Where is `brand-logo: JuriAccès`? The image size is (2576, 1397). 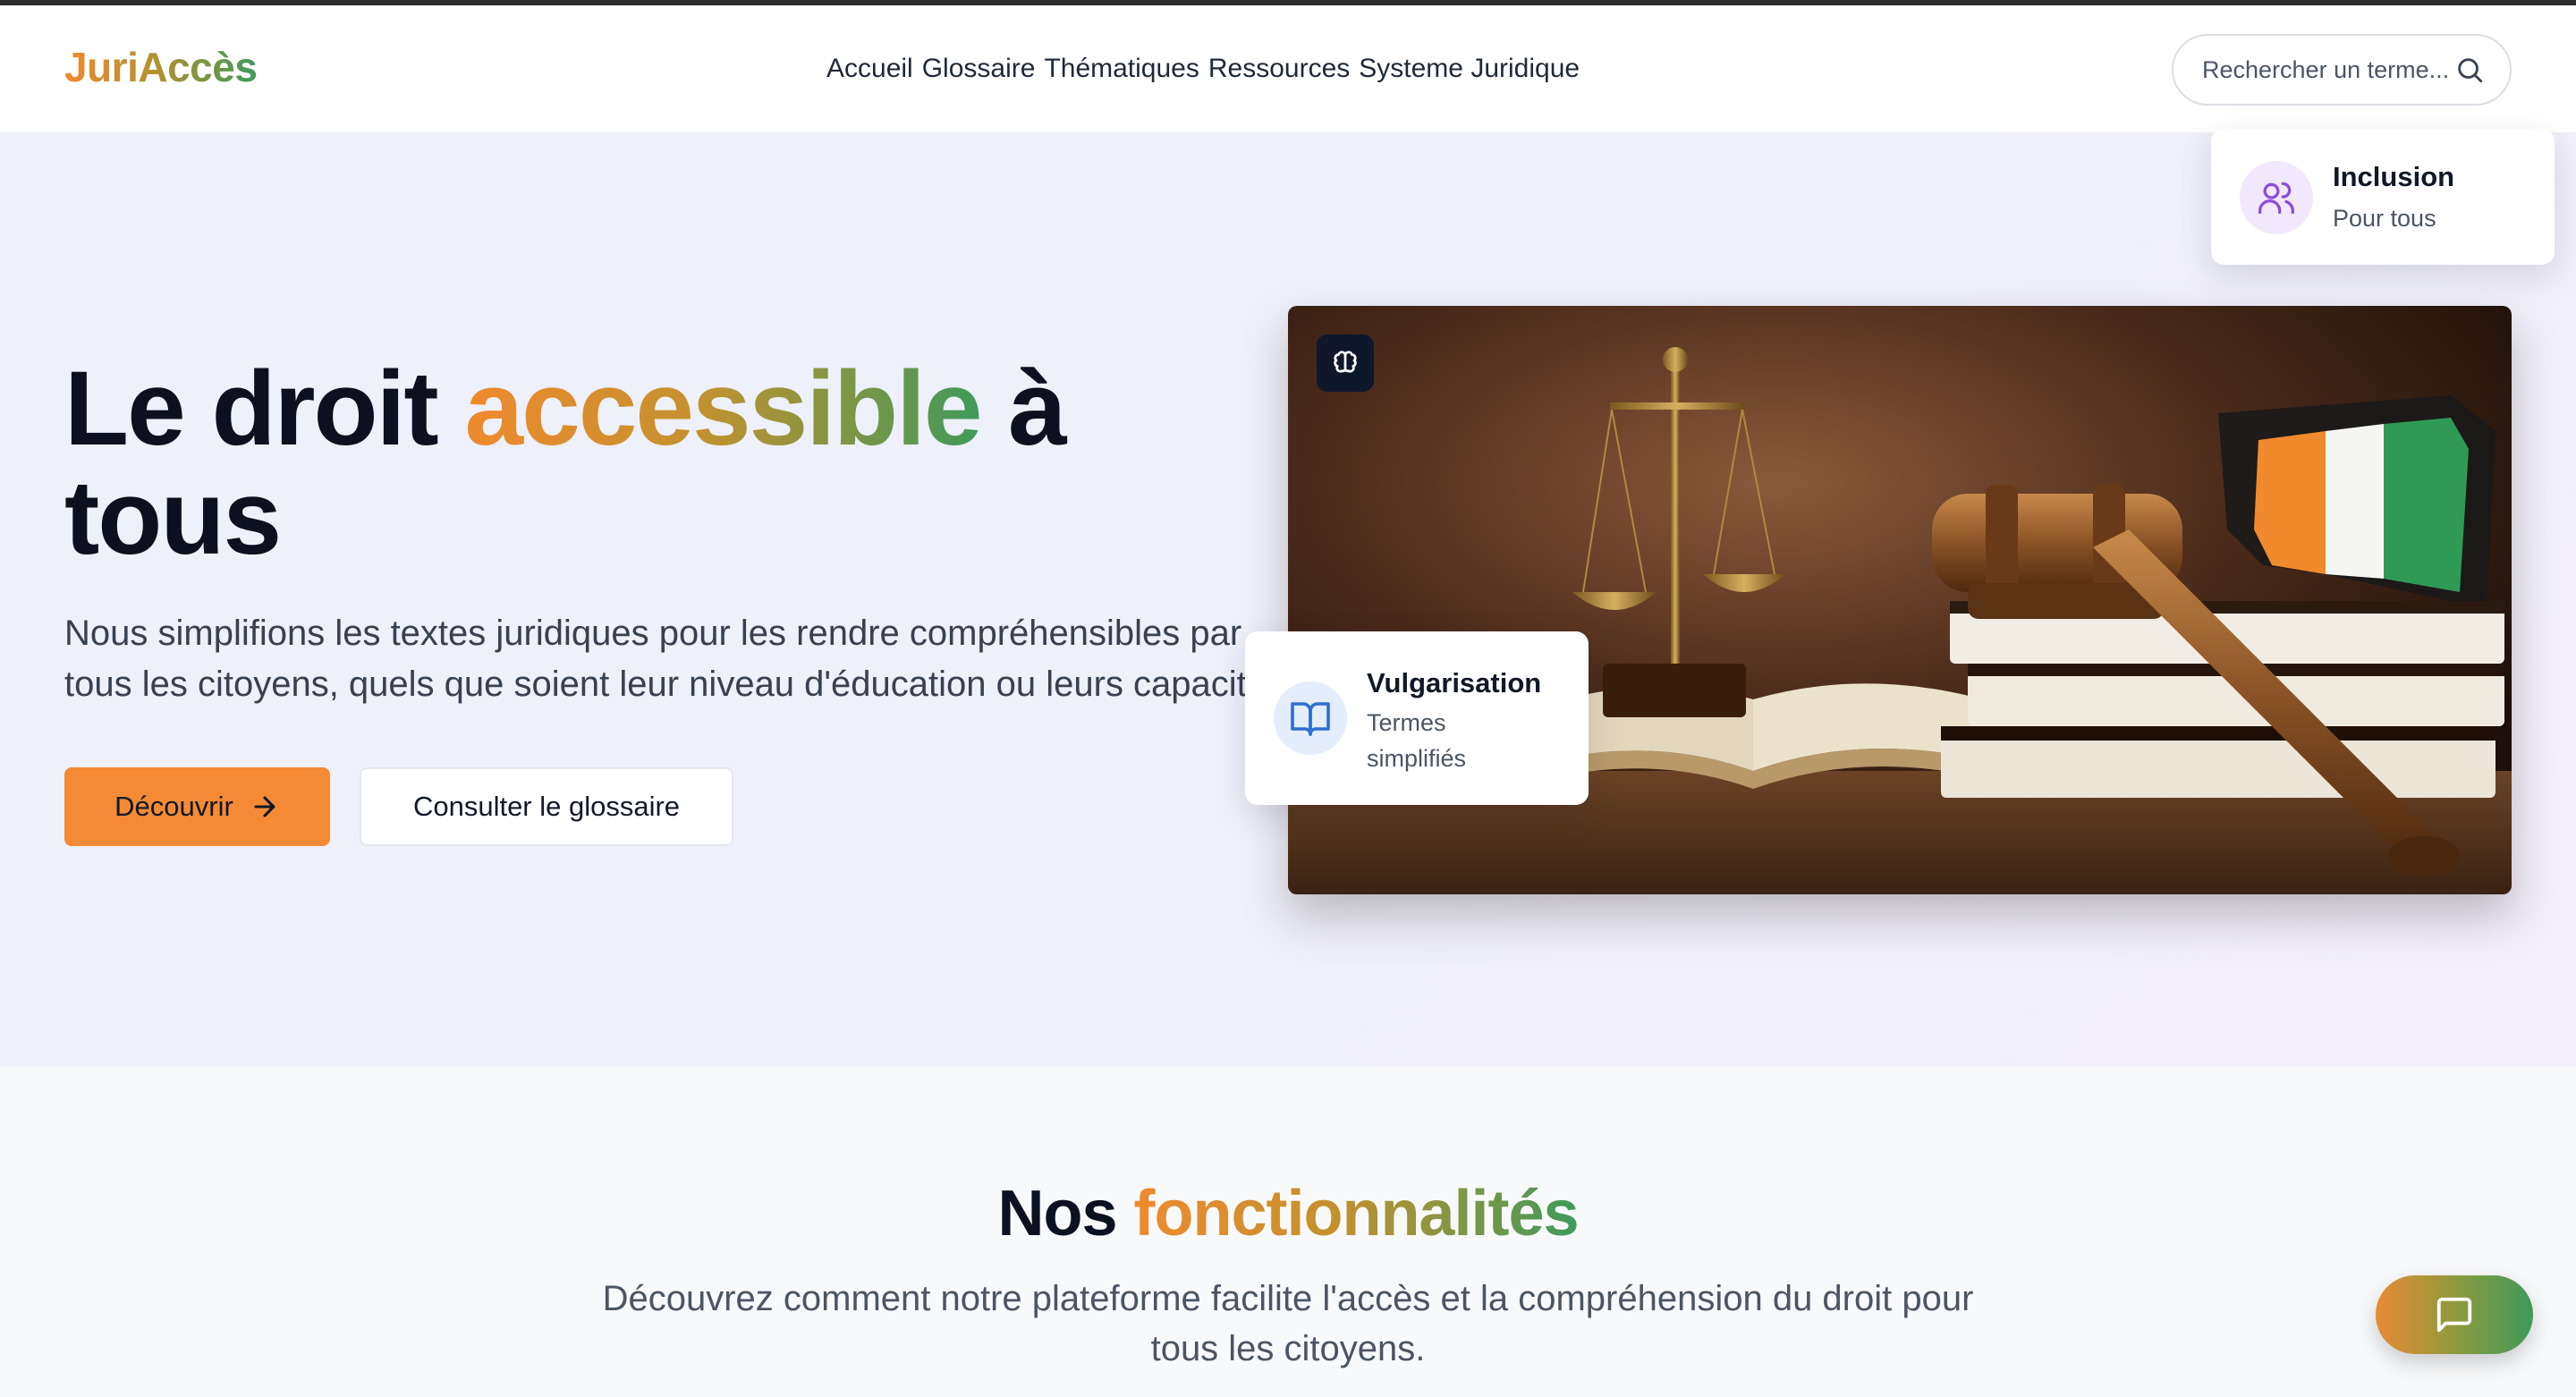
brand-logo: JuriAccès is located at coordinates (161, 67).